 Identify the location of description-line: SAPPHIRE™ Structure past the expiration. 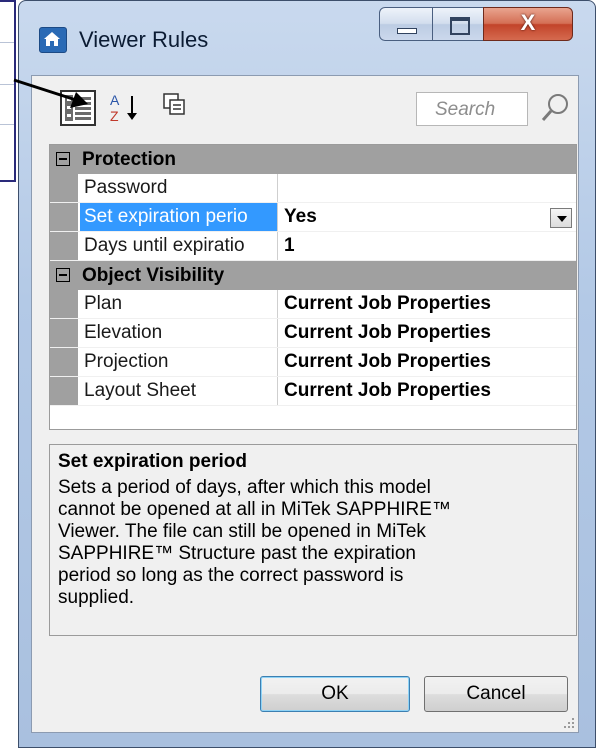
(237, 553).